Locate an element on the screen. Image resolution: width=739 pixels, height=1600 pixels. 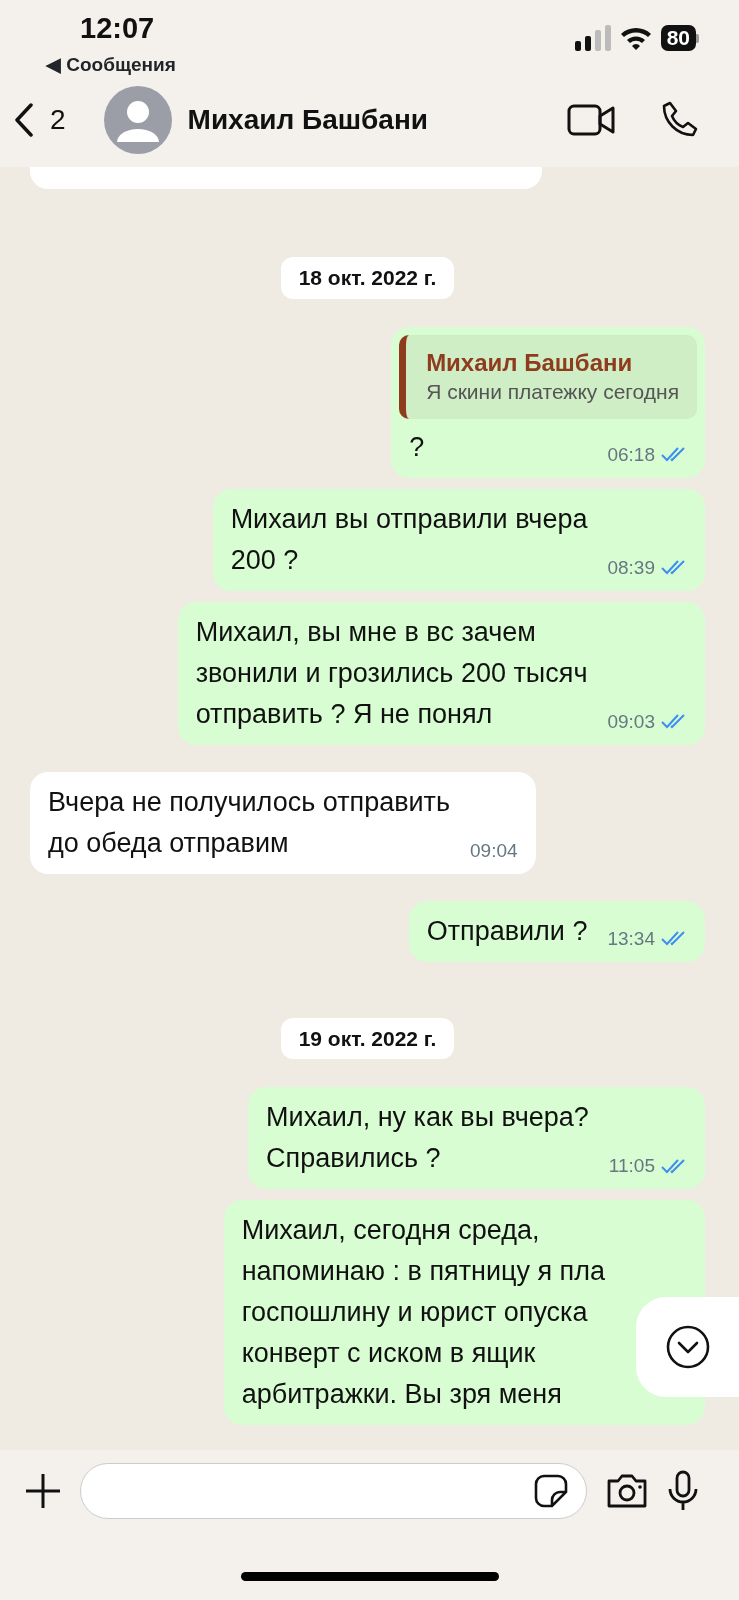
contact-name: Михаил Башбани is located at coordinates (308, 119).